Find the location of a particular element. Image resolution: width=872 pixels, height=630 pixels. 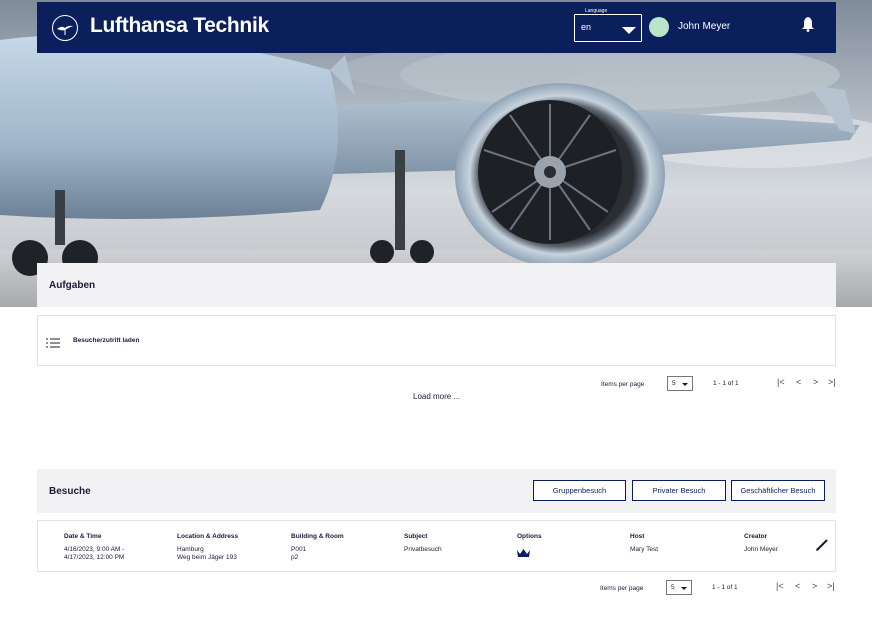

options-cell: Options is located at coordinates (529, 539).